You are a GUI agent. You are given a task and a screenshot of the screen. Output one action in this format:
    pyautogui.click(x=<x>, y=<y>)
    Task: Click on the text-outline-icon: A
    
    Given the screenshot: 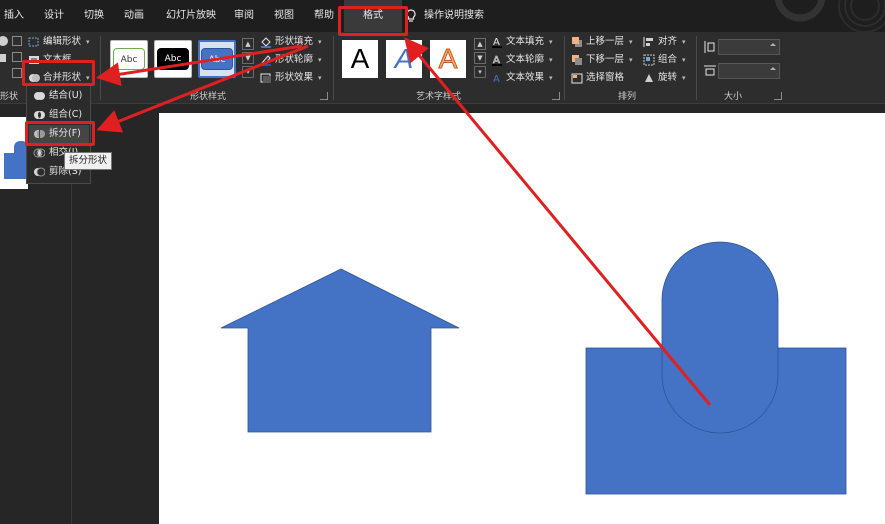 What is the action you would take?
    pyautogui.click(x=497, y=60)
    